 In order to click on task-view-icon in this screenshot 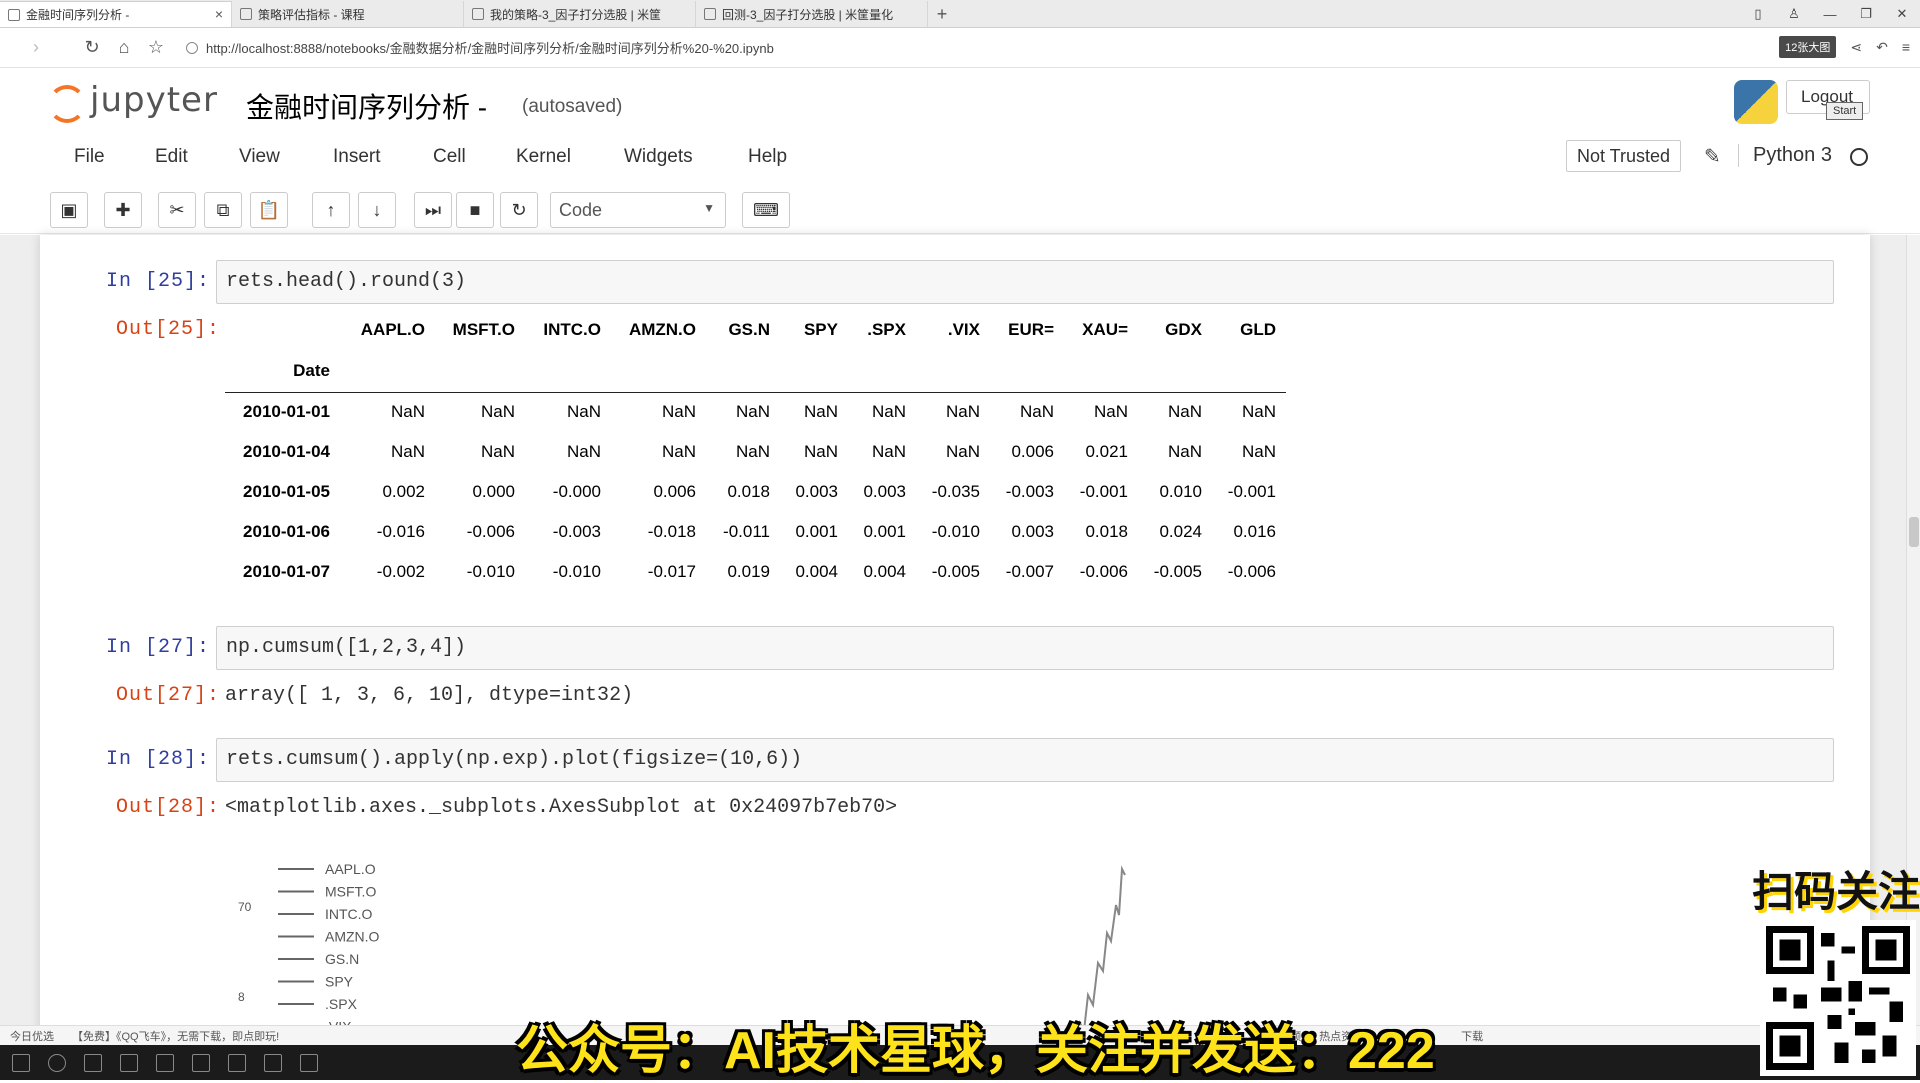, I will do `click(93, 1062)`.